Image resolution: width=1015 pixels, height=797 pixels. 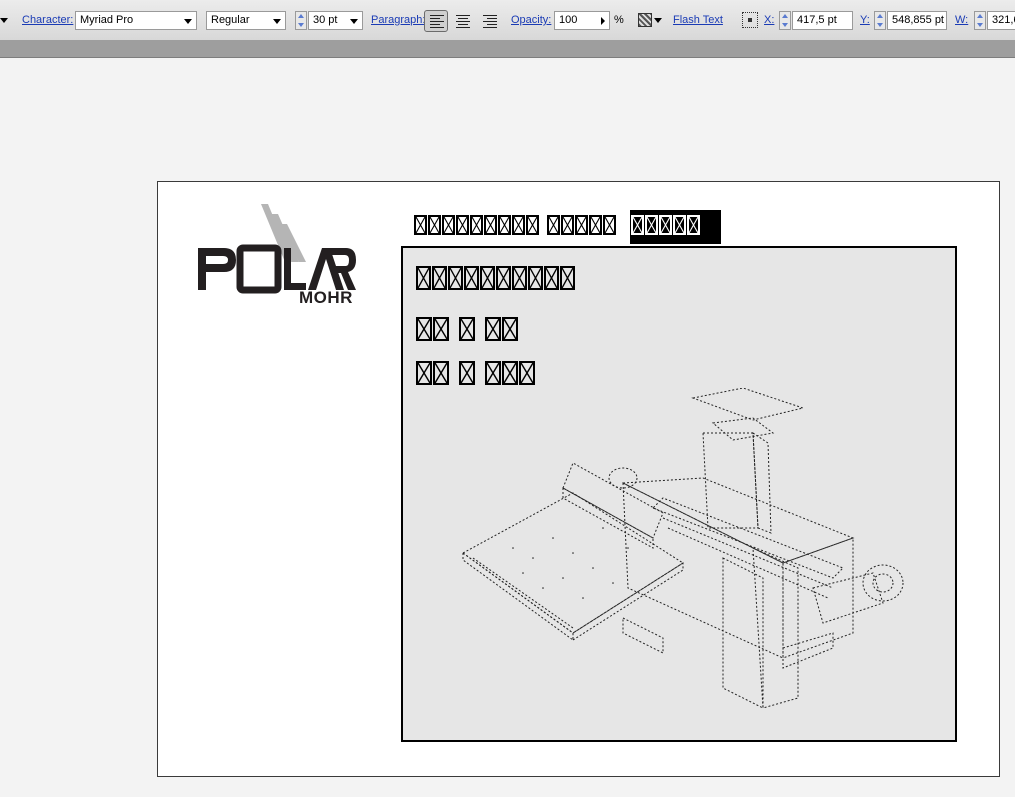 What do you see at coordinates (582, 20) in the screenshot?
I see `opacity-input: 100` at bounding box center [582, 20].